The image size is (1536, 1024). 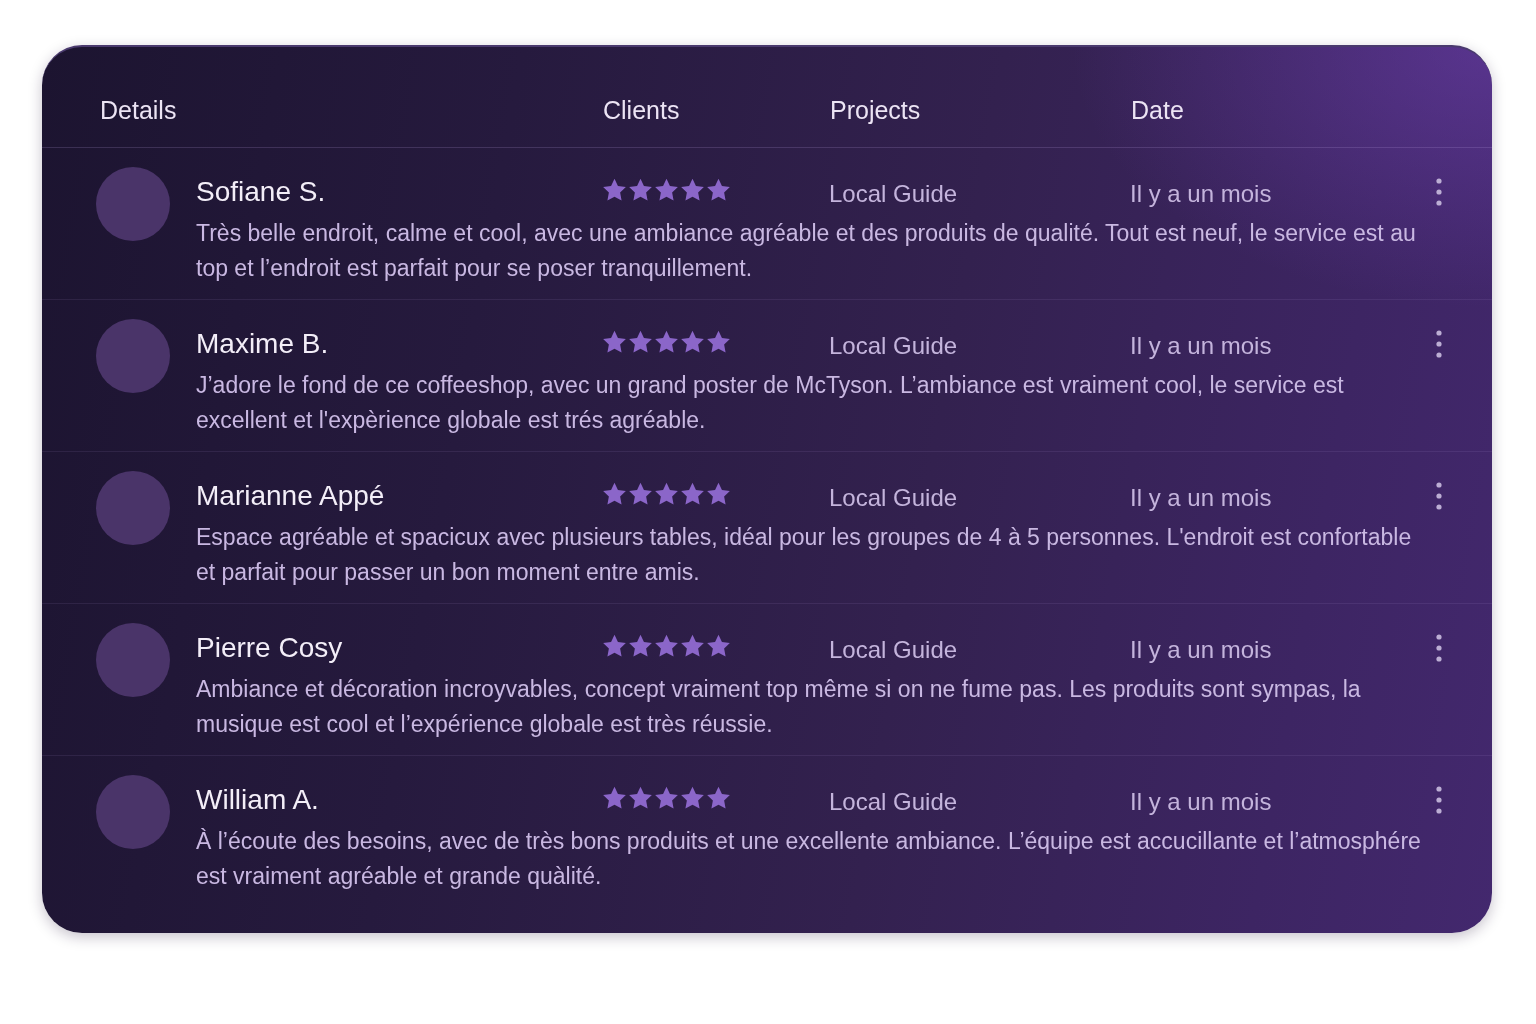 I want to click on reviewer-name: Sofiane S., so click(x=261, y=192).